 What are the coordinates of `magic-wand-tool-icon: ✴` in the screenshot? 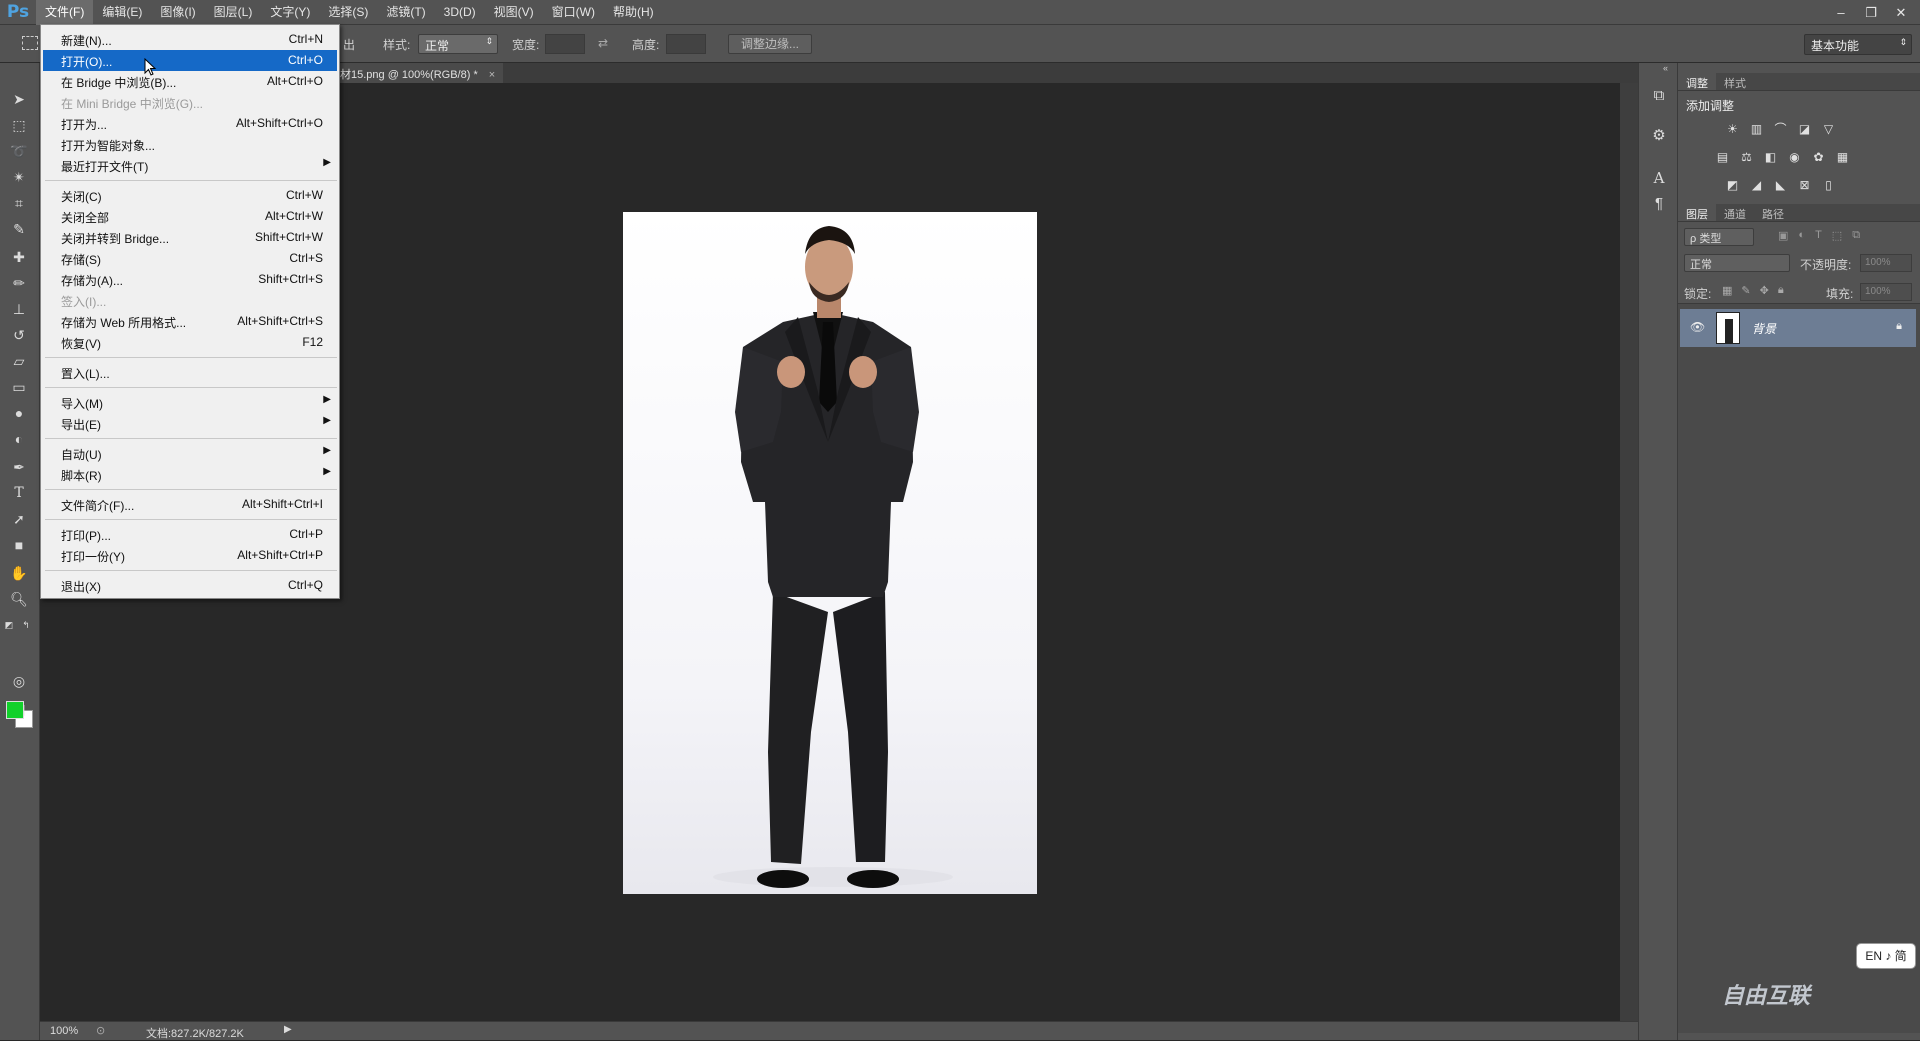 It's located at (19, 177).